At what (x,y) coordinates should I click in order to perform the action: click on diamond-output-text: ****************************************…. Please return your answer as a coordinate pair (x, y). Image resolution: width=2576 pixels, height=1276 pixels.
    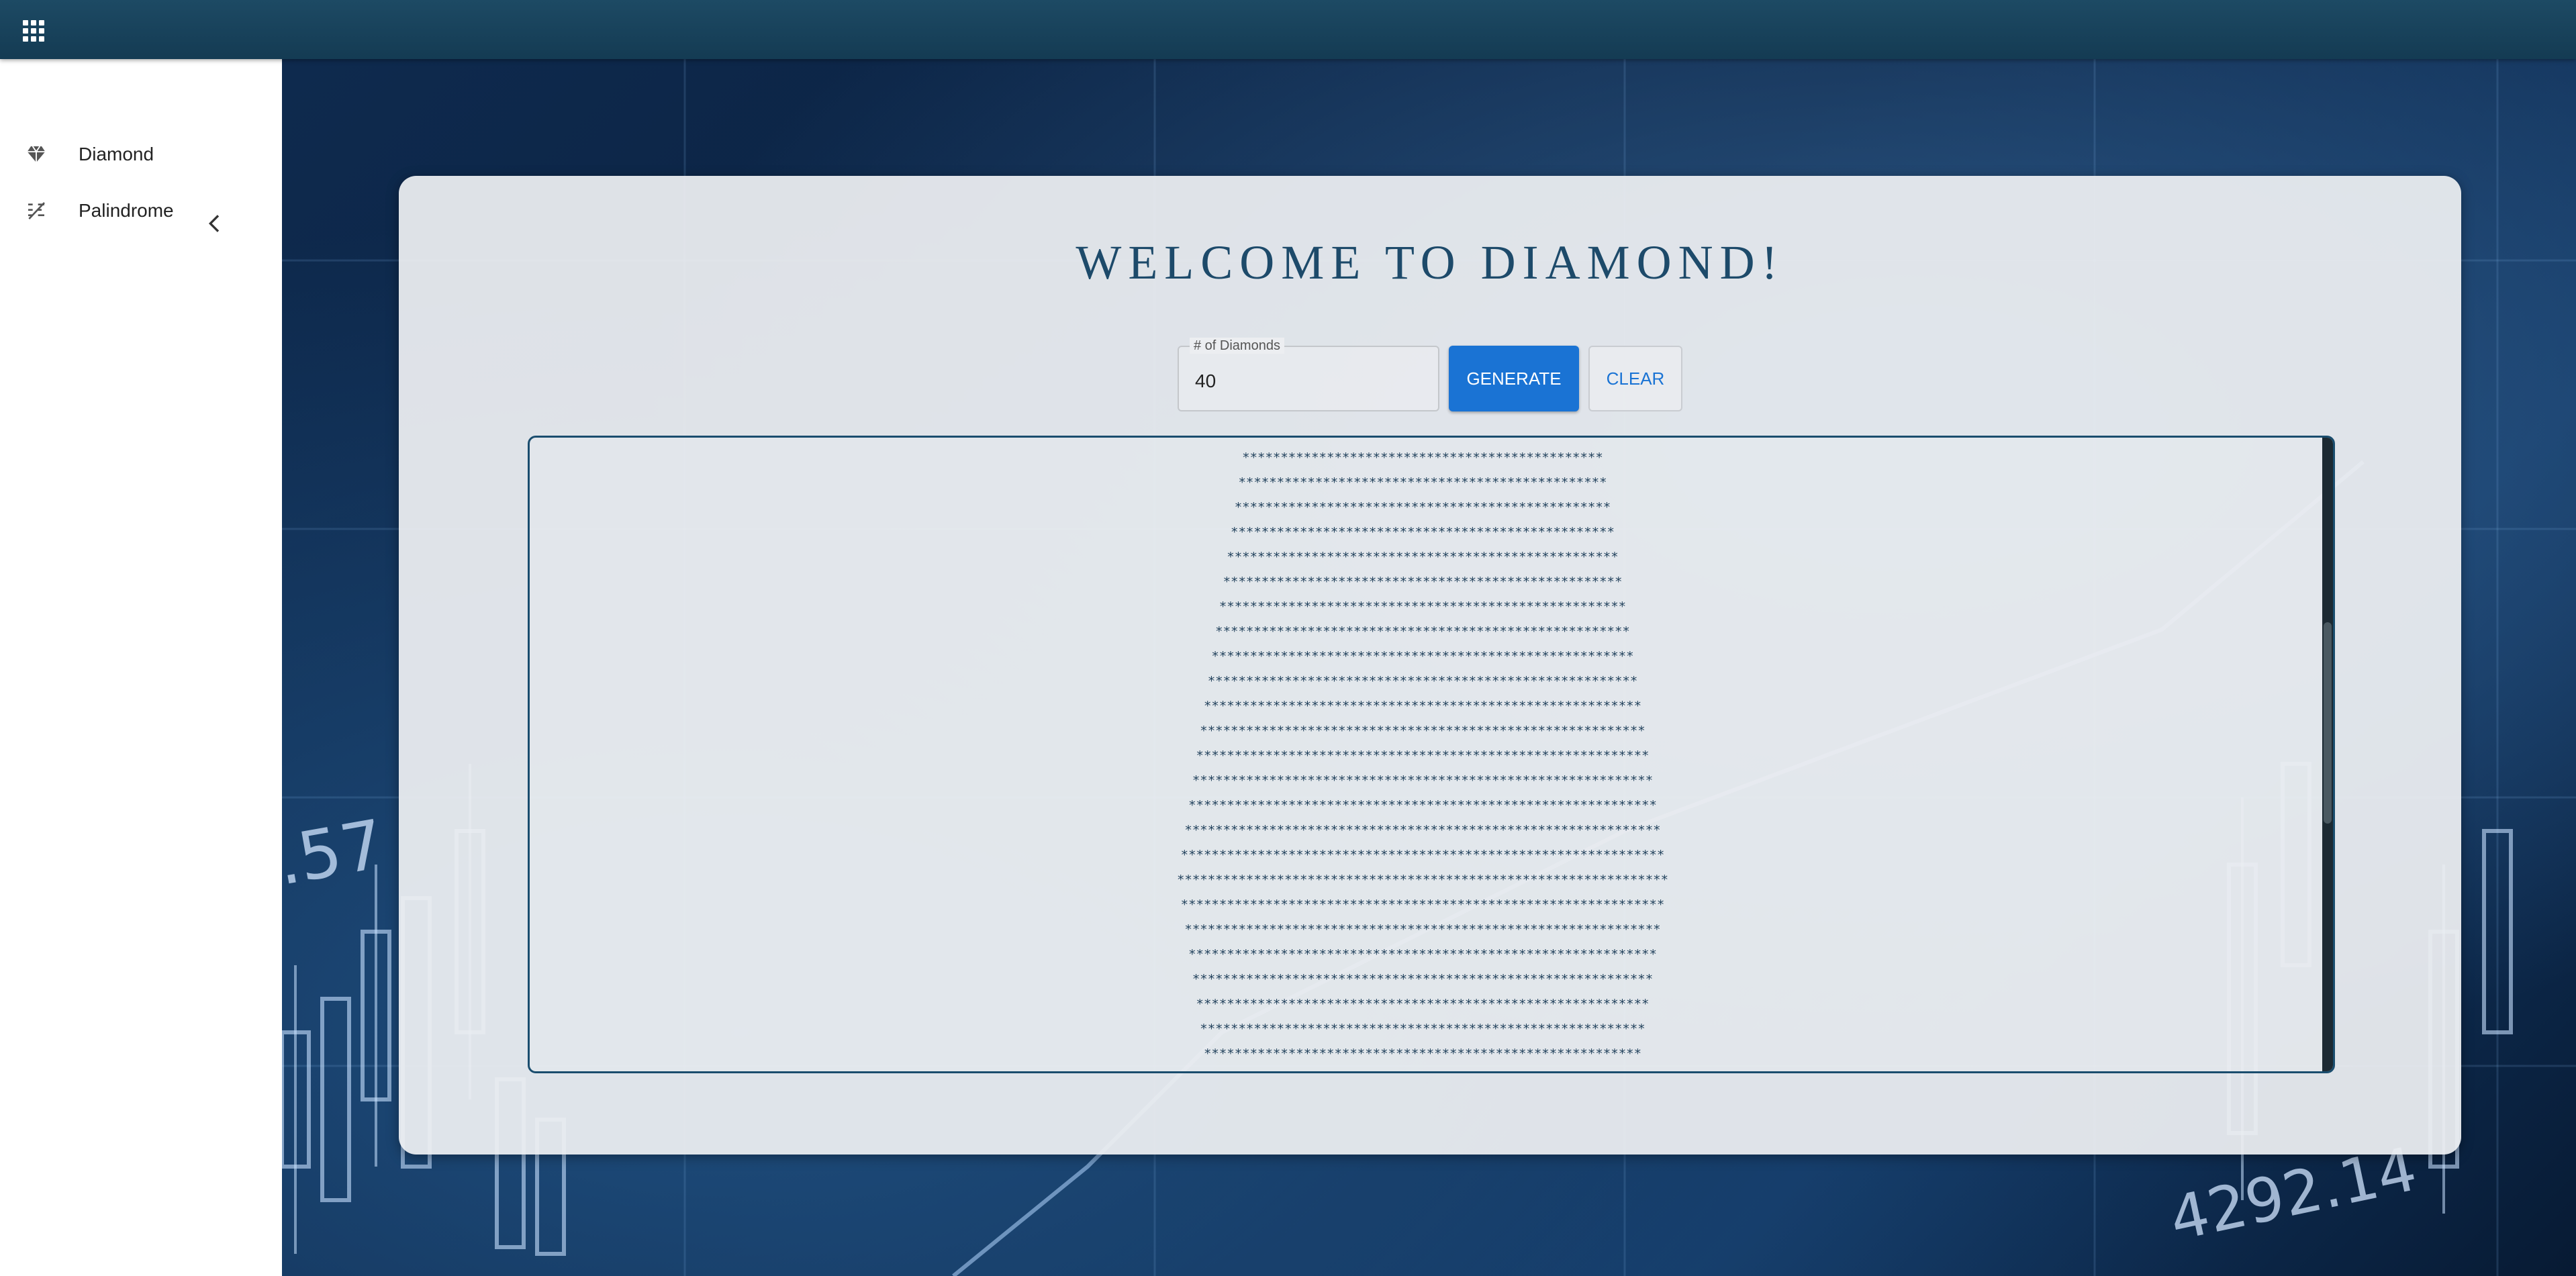
    Looking at the image, I should click on (1422, 756).